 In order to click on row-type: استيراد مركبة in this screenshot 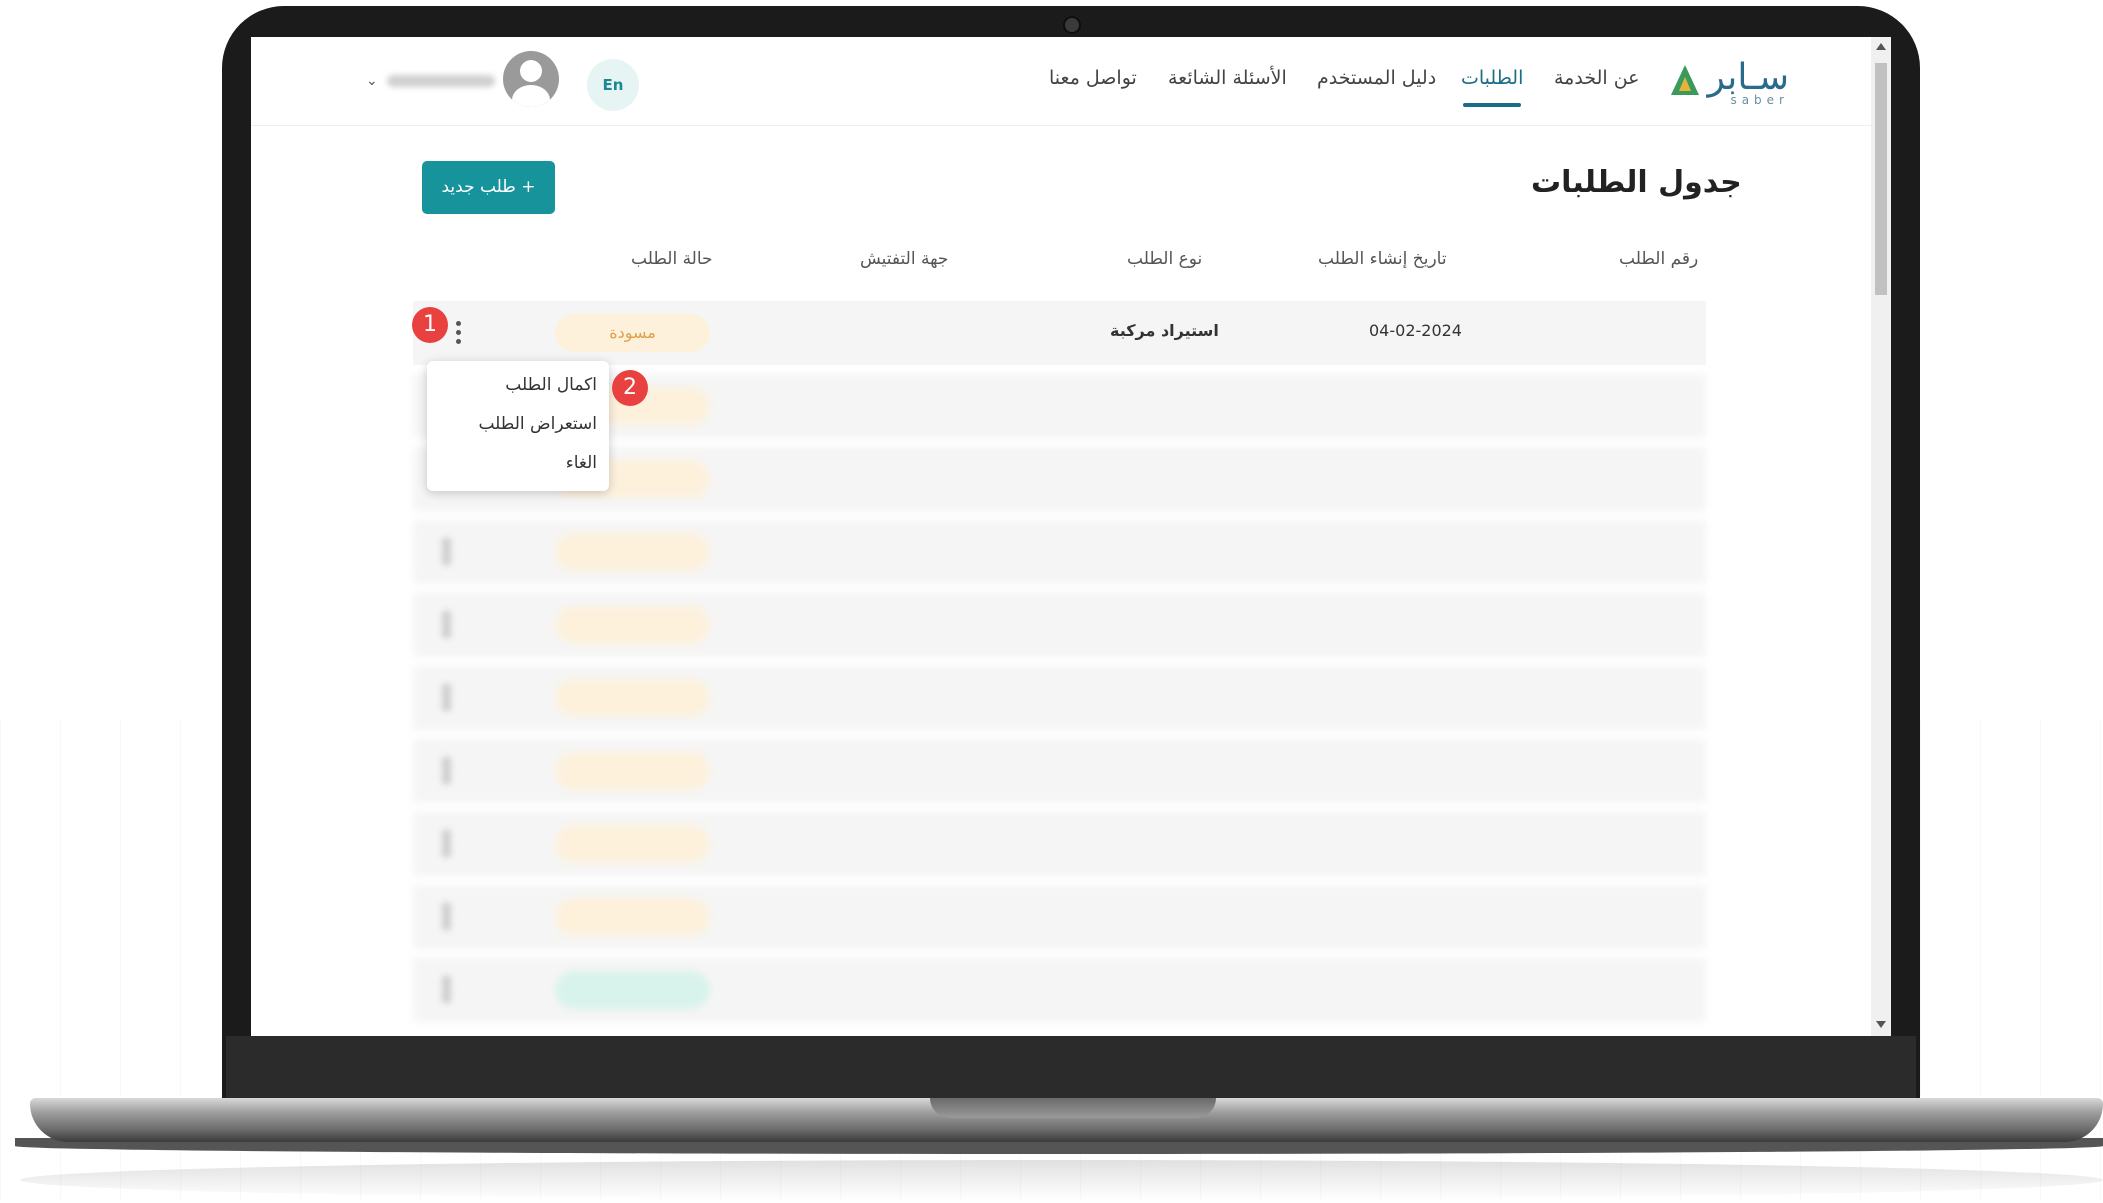, I will do `click(1164, 330)`.